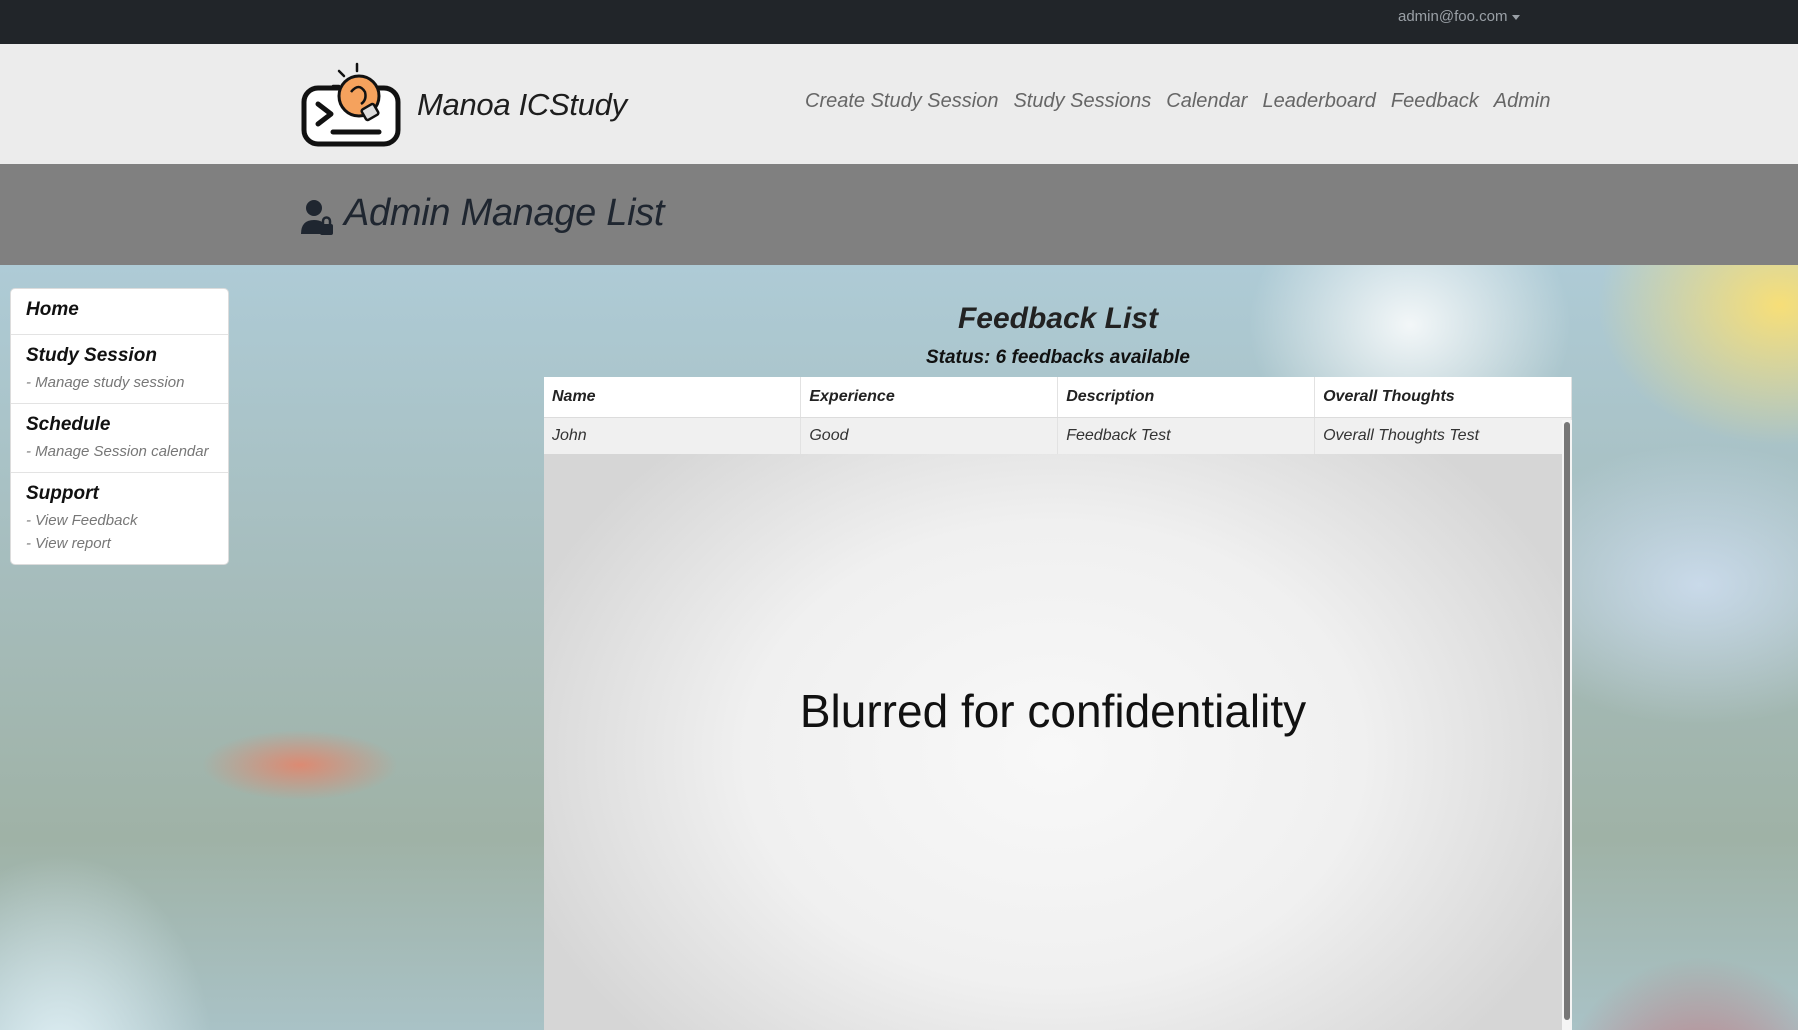 Image resolution: width=1798 pixels, height=1030 pixels. I want to click on cell-name: John, so click(673, 435).